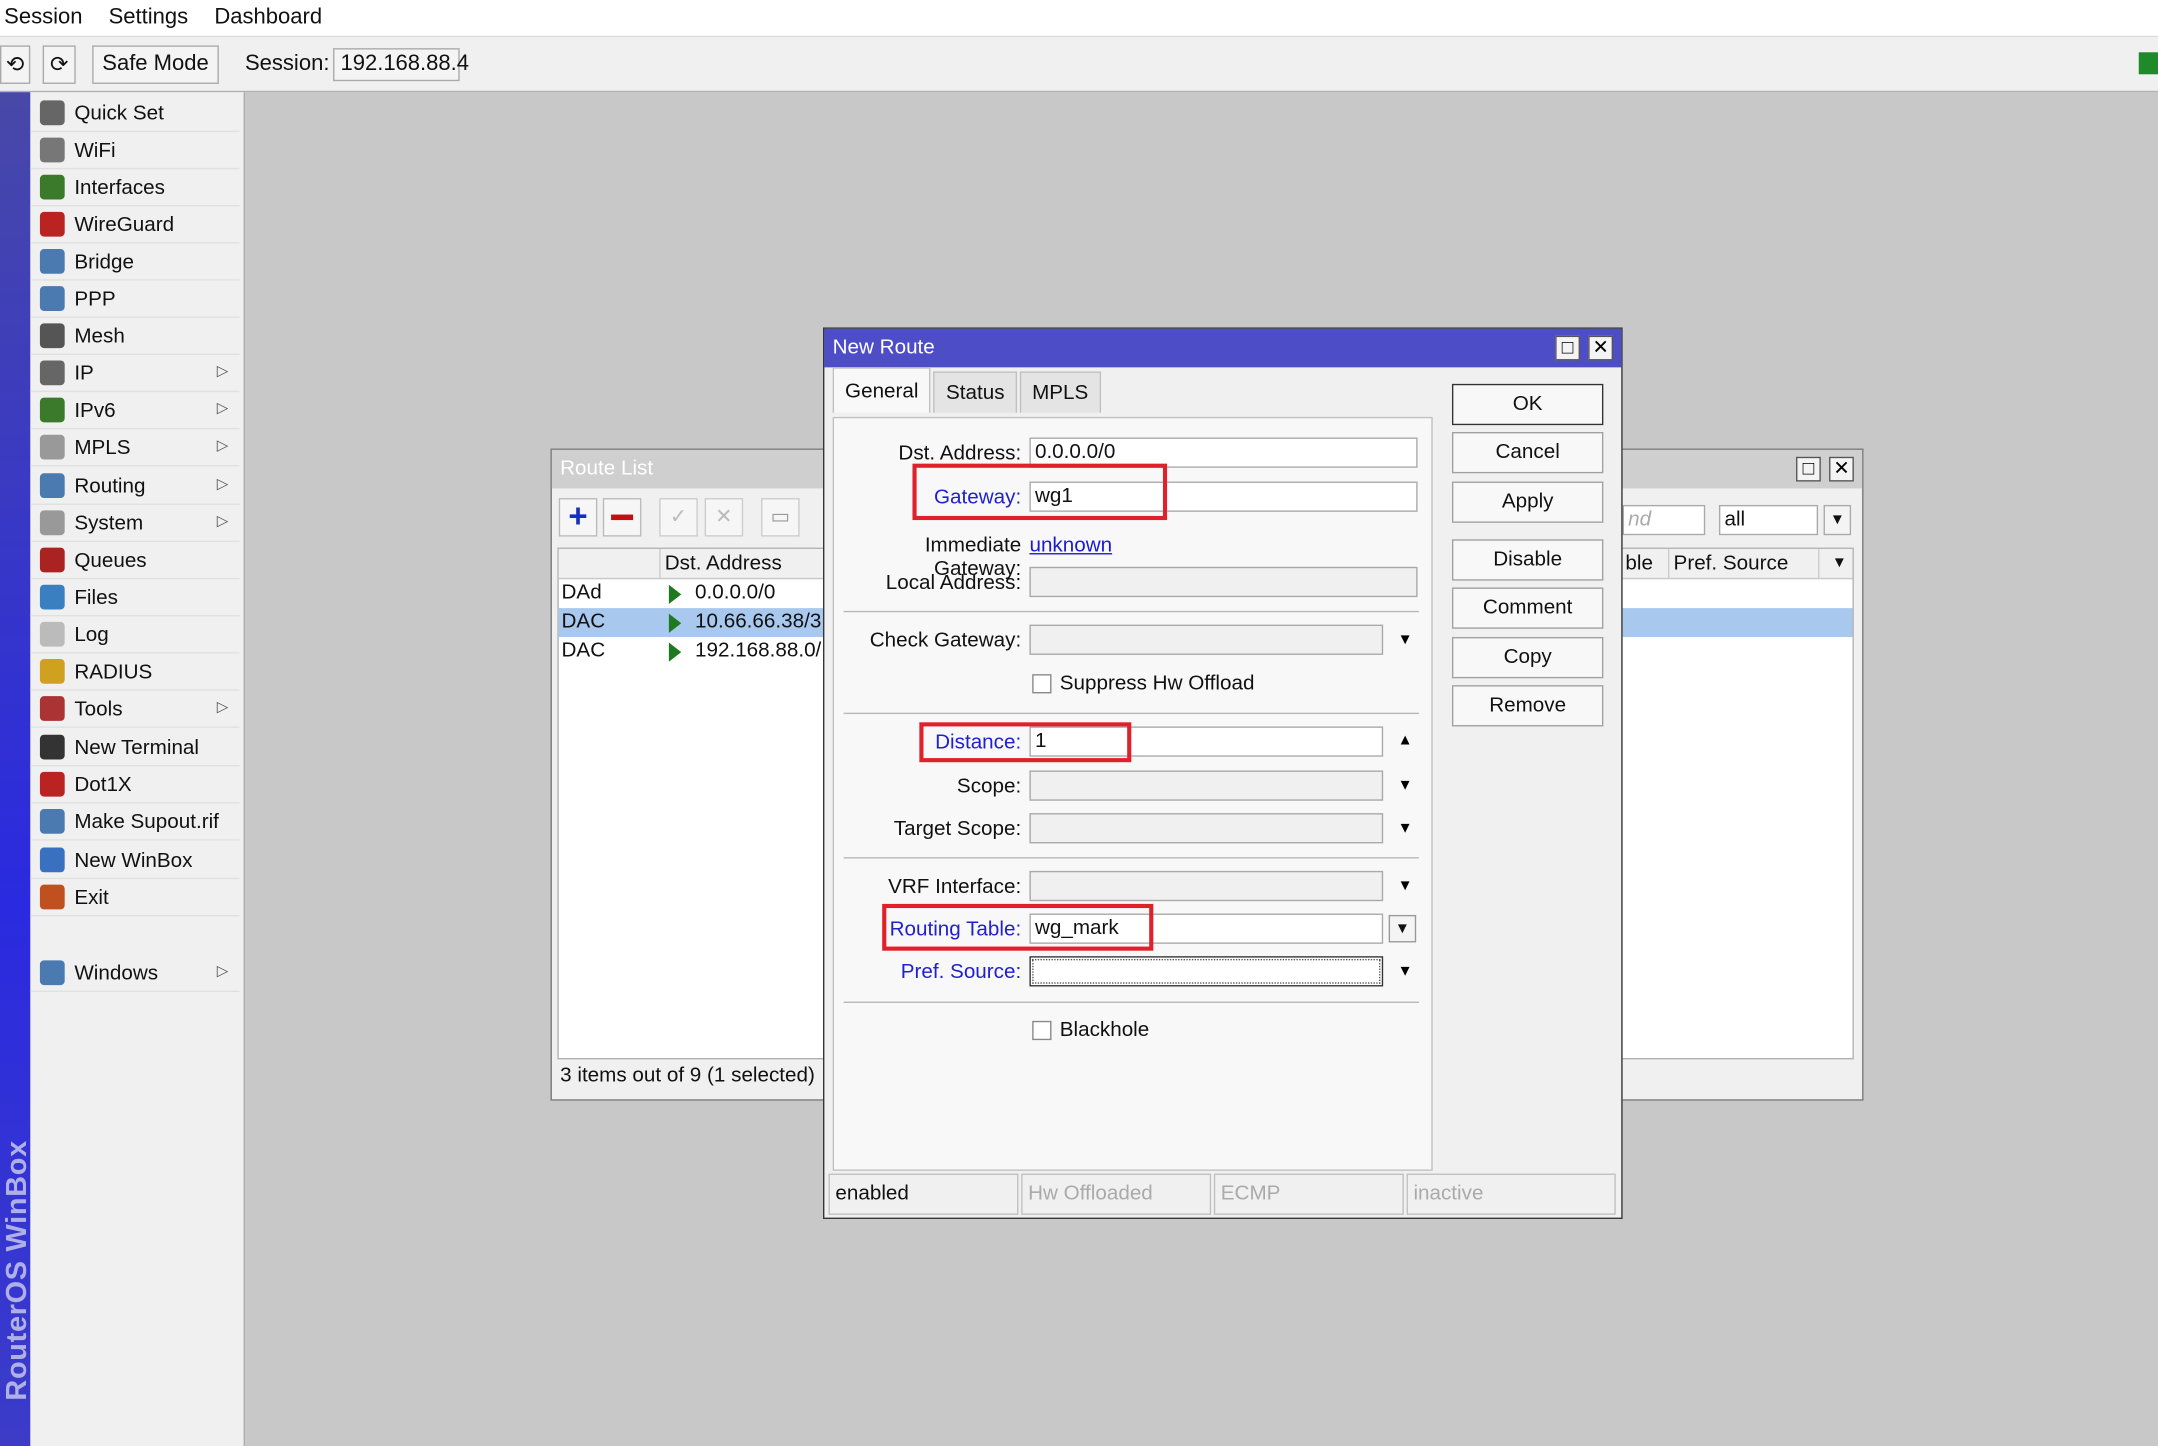 This screenshot has width=2158, height=1446. What do you see at coordinates (1527, 658) in the screenshot?
I see `copy-button: Copy` at bounding box center [1527, 658].